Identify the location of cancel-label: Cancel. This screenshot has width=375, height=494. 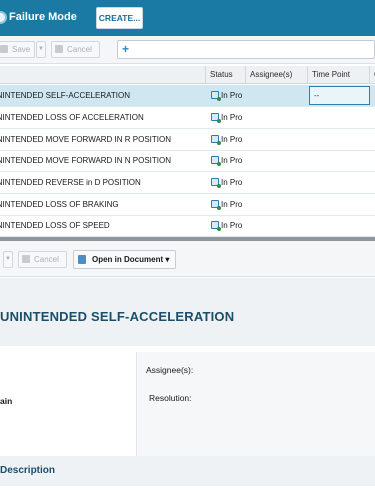
(79, 49).